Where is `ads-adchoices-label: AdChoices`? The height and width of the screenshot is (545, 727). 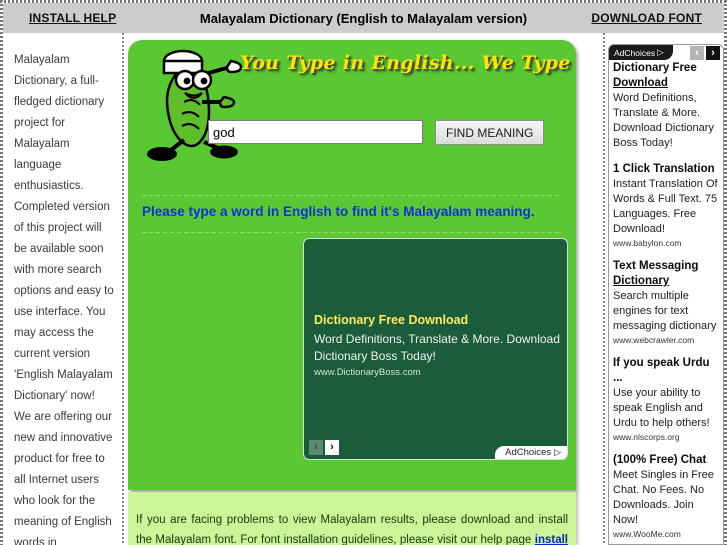
ads-adchoices-label: AdChoices is located at coordinates (635, 52).